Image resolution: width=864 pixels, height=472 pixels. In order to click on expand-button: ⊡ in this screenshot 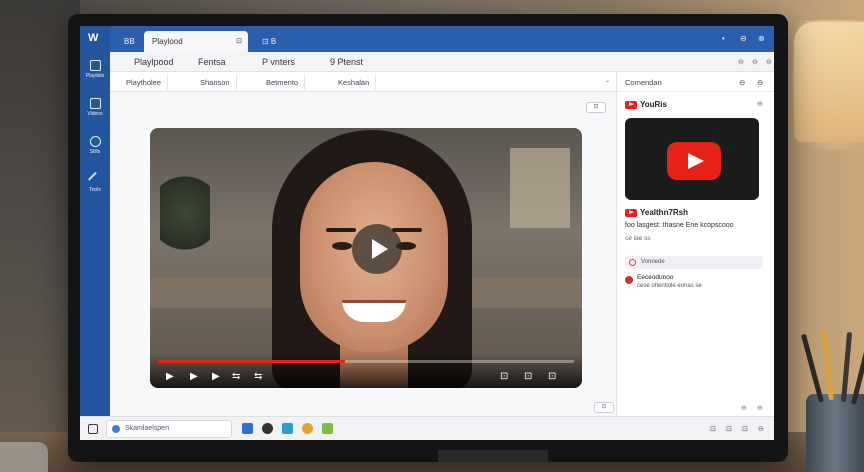, I will do `click(596, 107)`.